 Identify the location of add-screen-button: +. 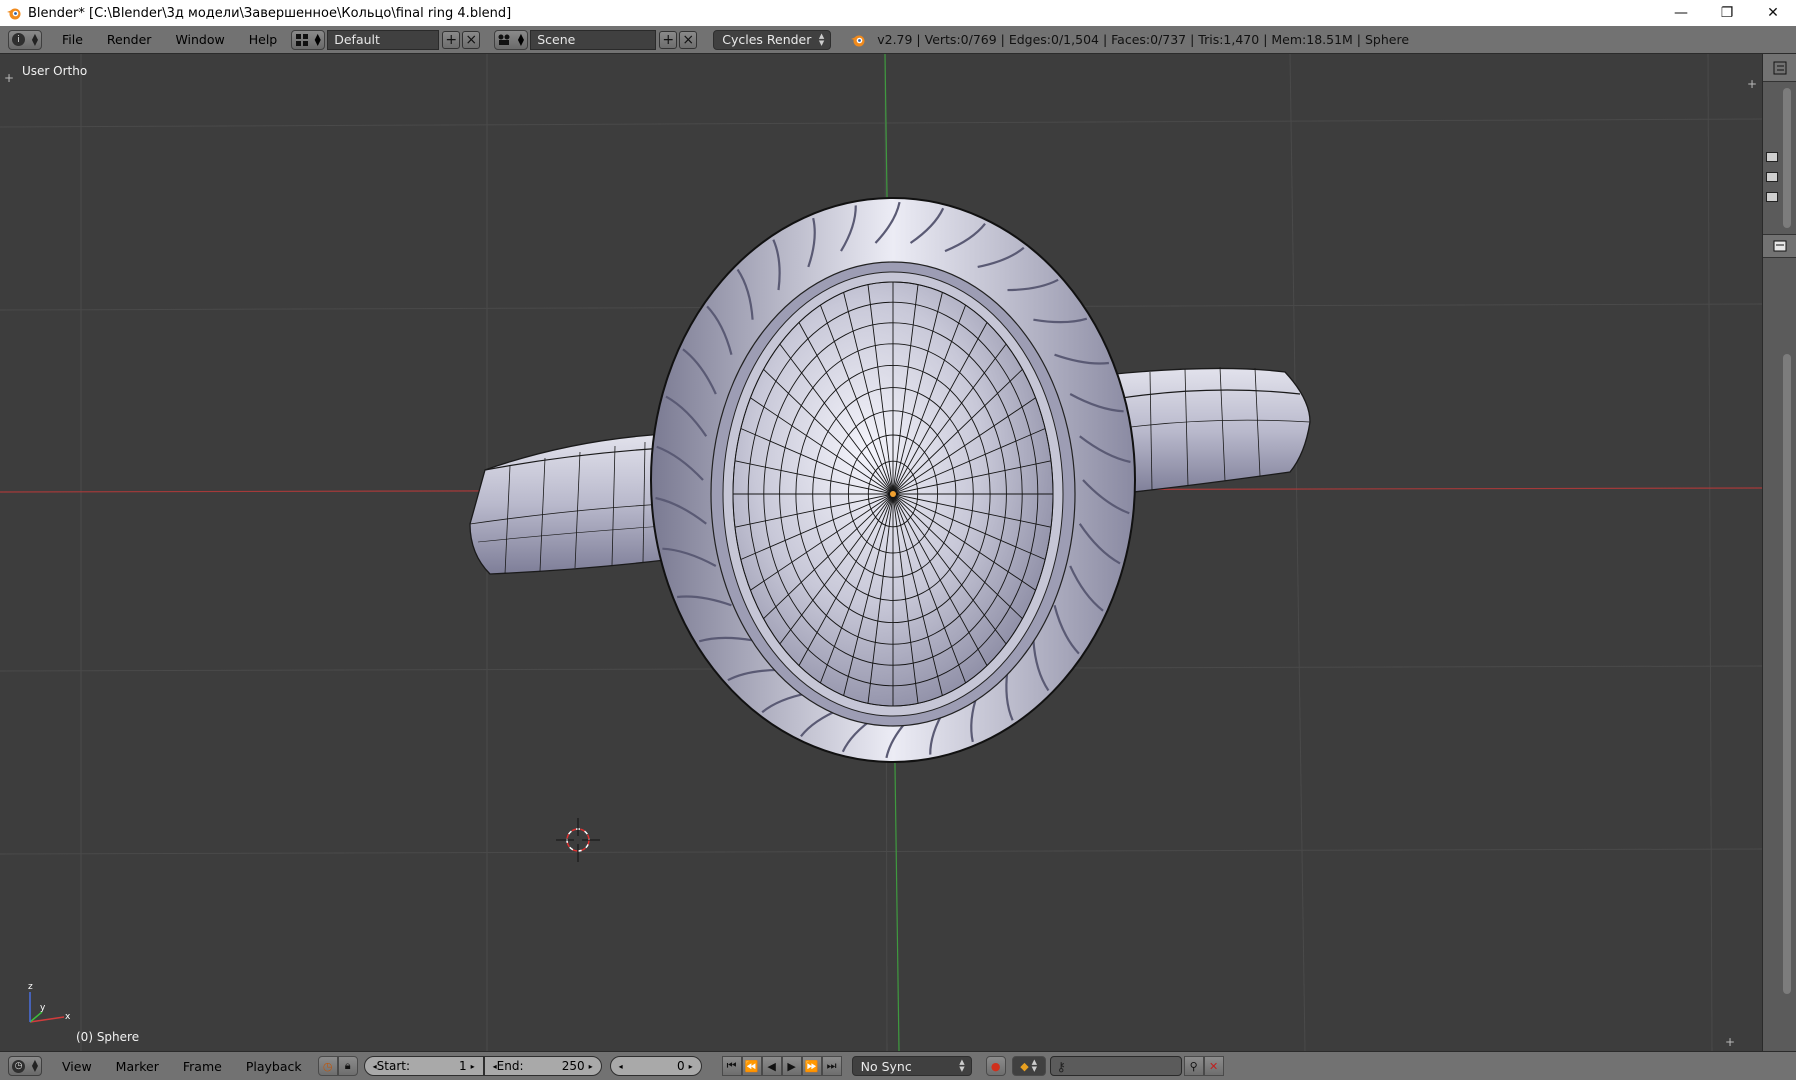
(451, 39).